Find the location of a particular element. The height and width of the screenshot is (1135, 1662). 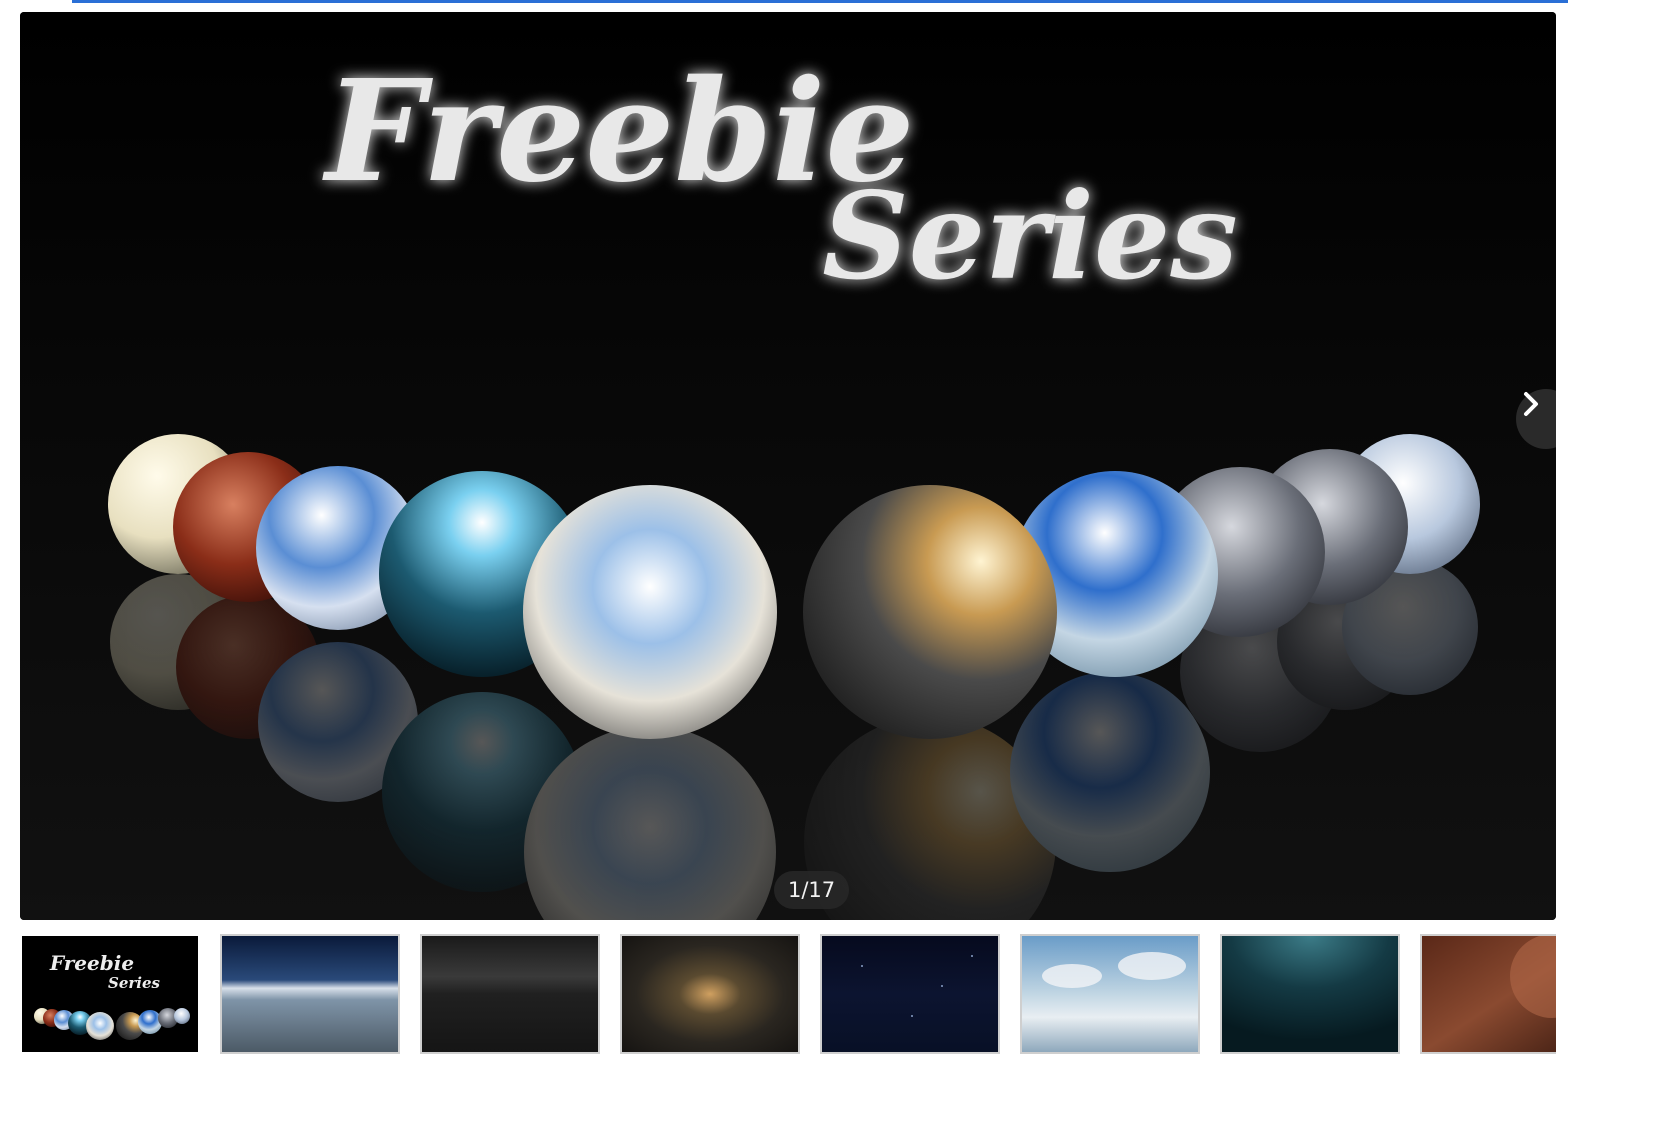

thumbnail-strip: Freebie Series is located at coordinates (788, 996).